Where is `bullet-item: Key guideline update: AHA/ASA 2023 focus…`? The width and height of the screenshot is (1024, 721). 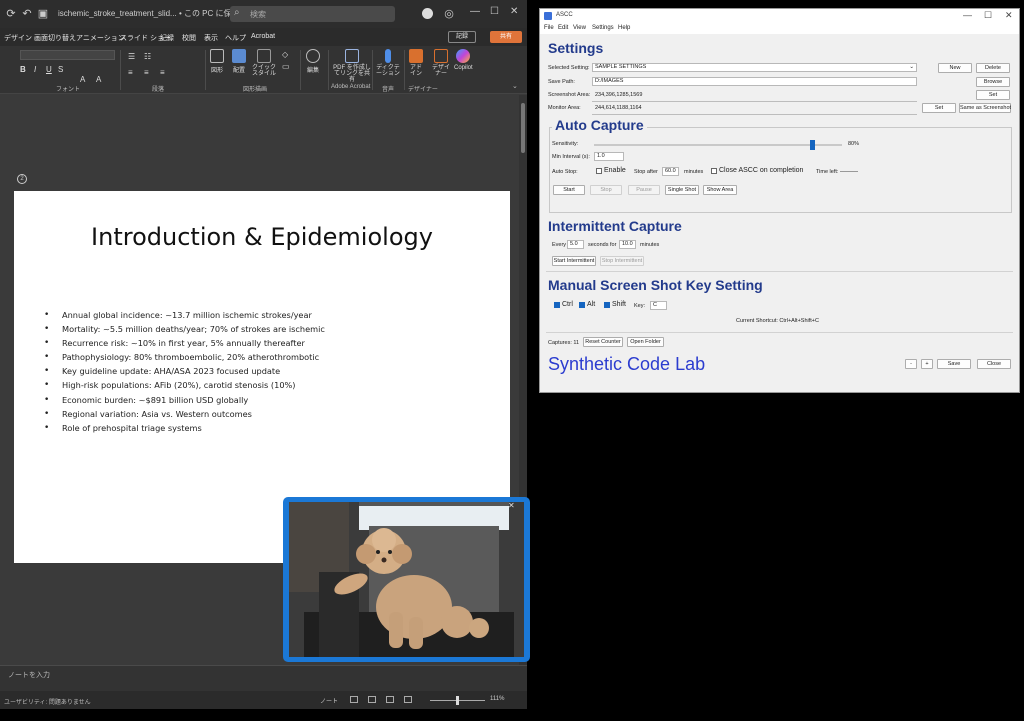
bullet-item: Key guideline update: AHA/ASA 2023 focus… is located at coordinates (184, 371).